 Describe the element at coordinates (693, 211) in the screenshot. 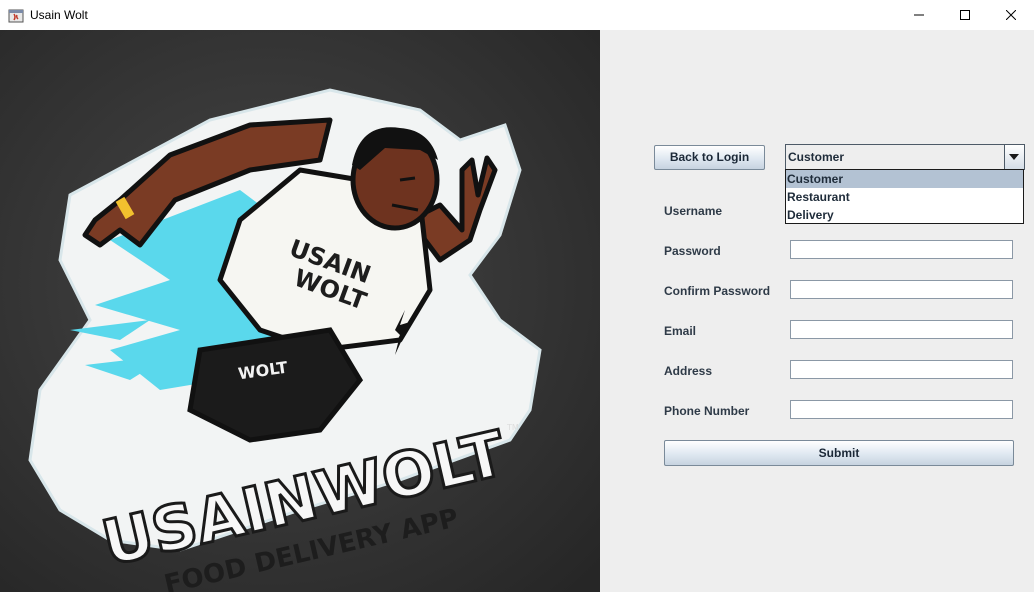

I see `username-label: Username` at that location.